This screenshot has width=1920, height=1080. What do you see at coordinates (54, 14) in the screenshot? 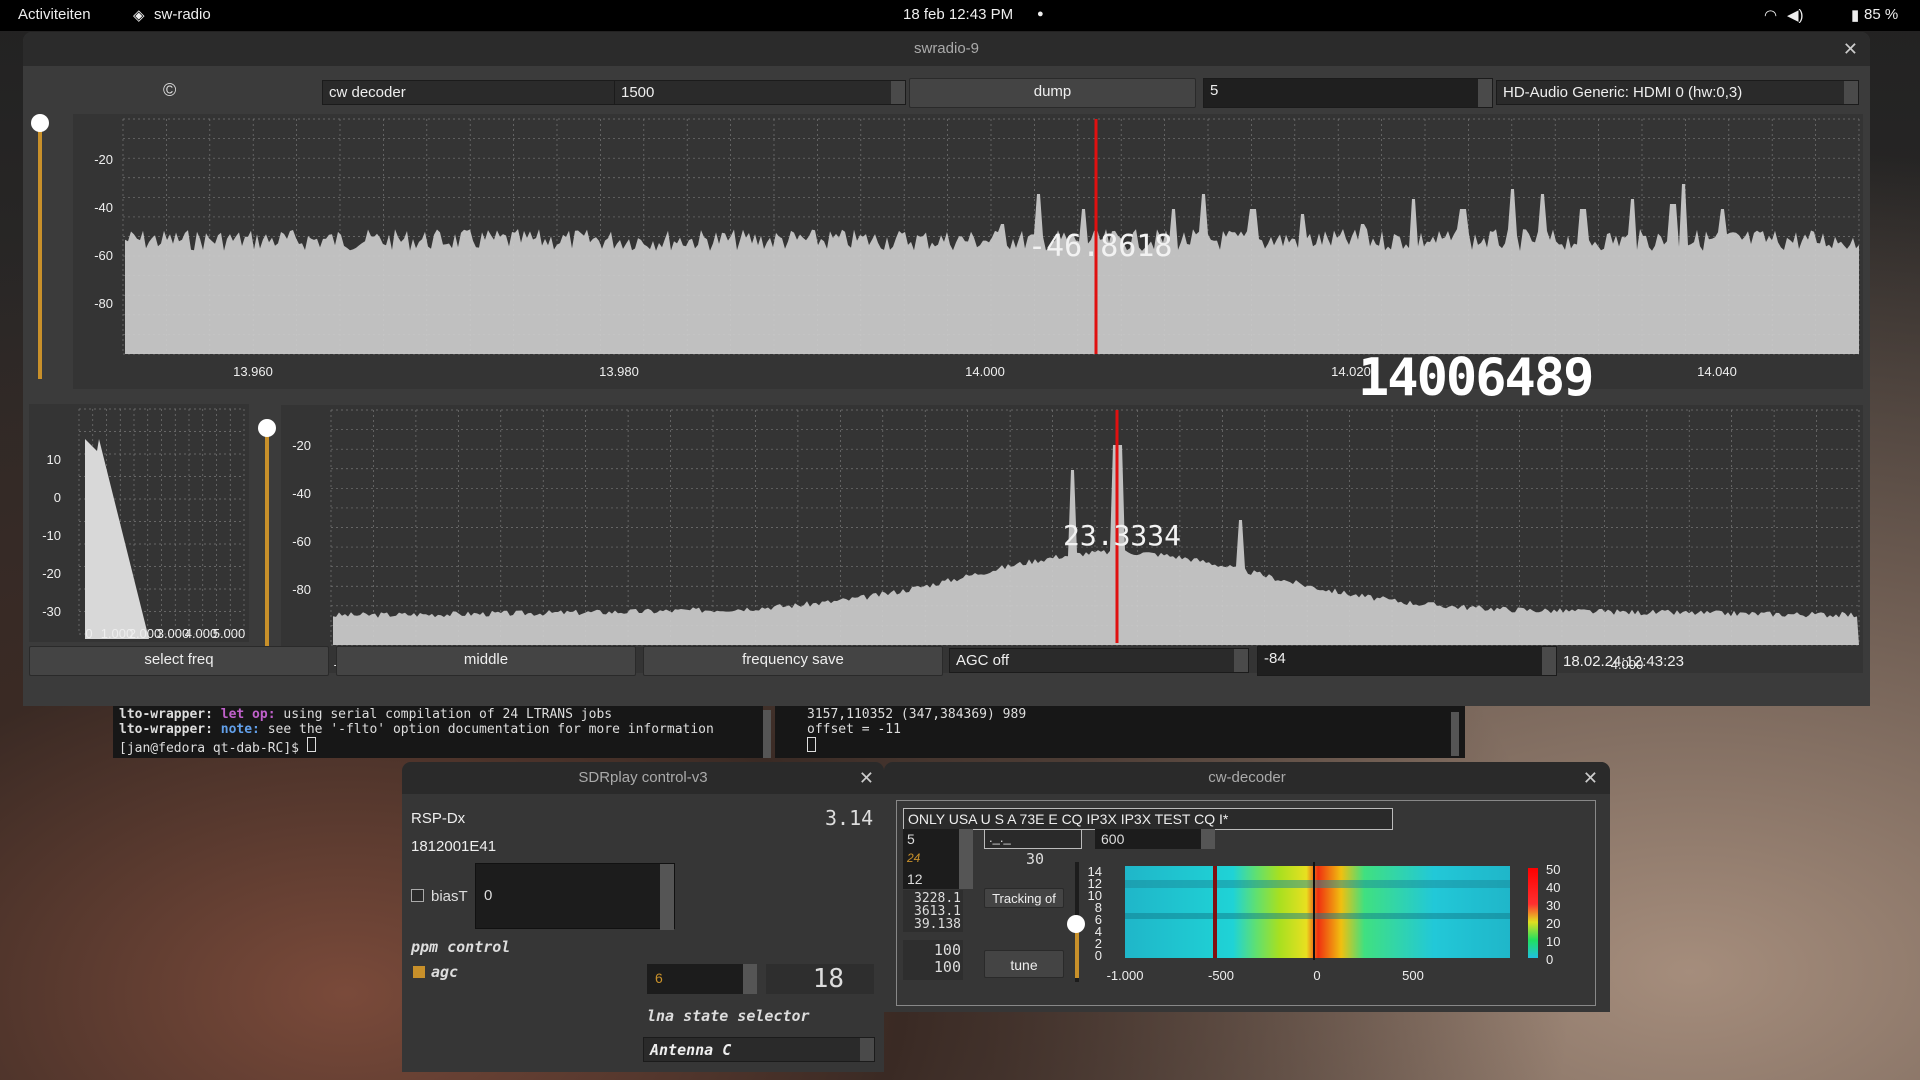
I see `activities-button: Activiteiten` at bounding box center [54, 14].